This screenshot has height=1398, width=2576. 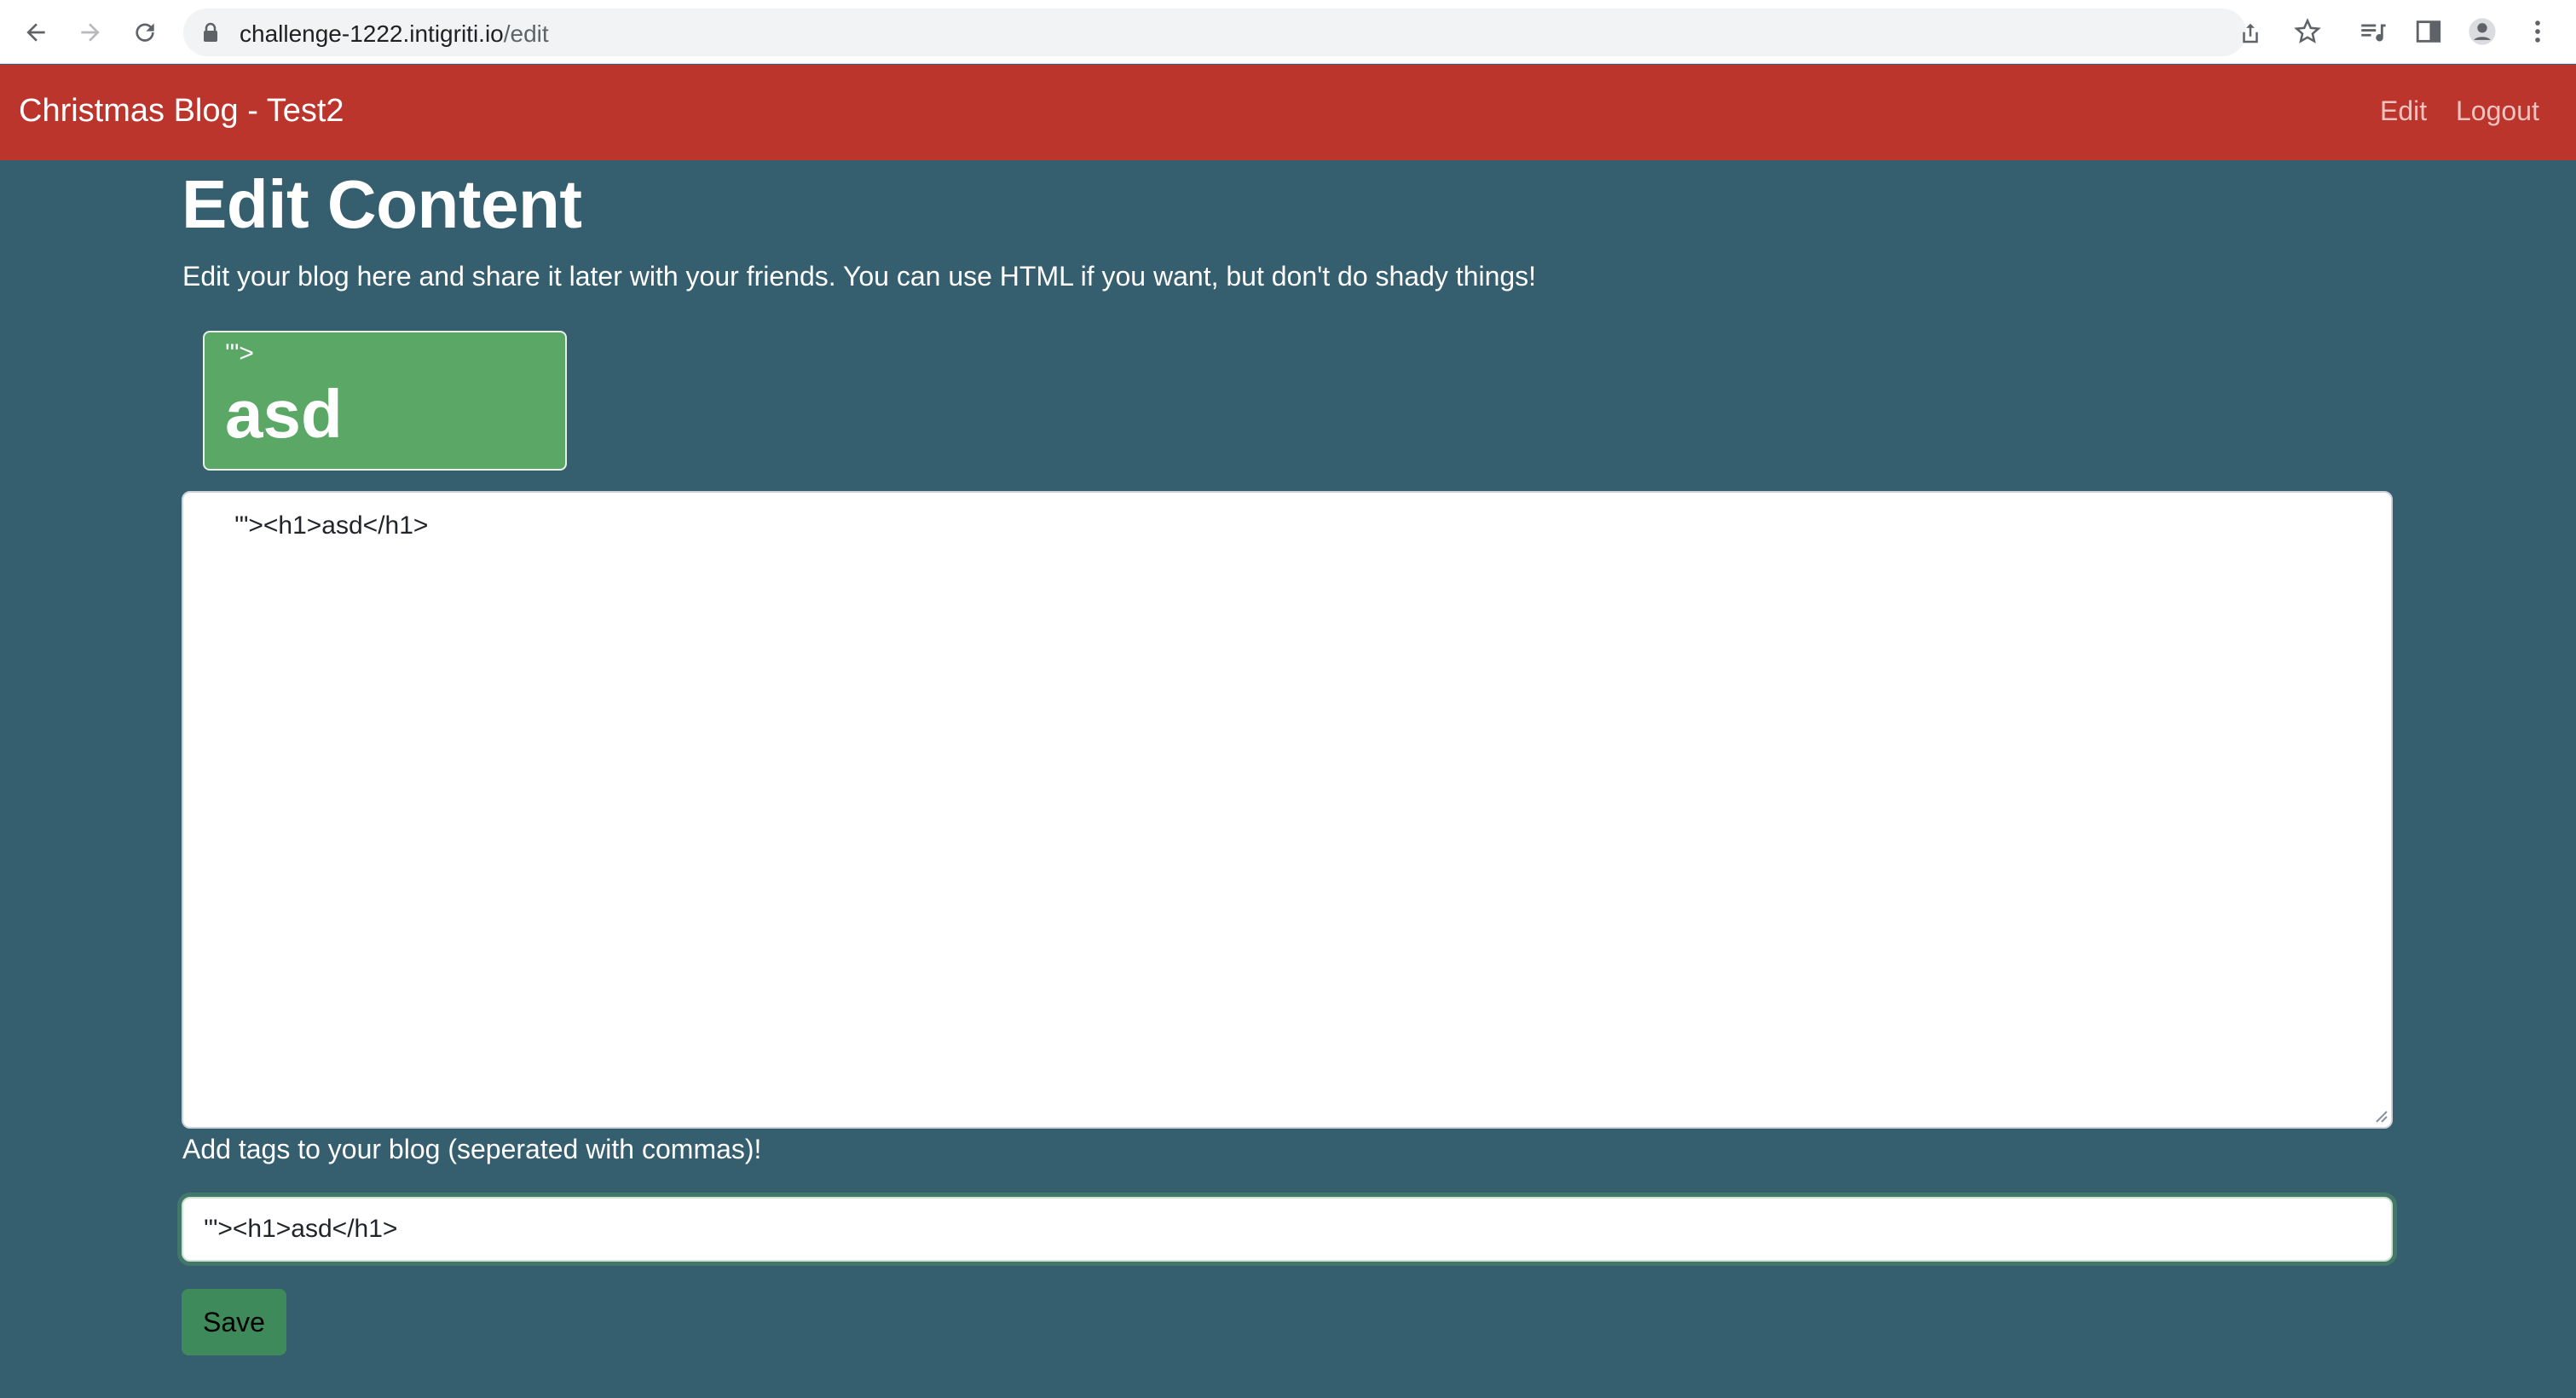 What do you see at coordinates (372, 33) in the screenshot?
I see `url-host: challenge-1222.intigriti.io` at bounding box center [372, 33].